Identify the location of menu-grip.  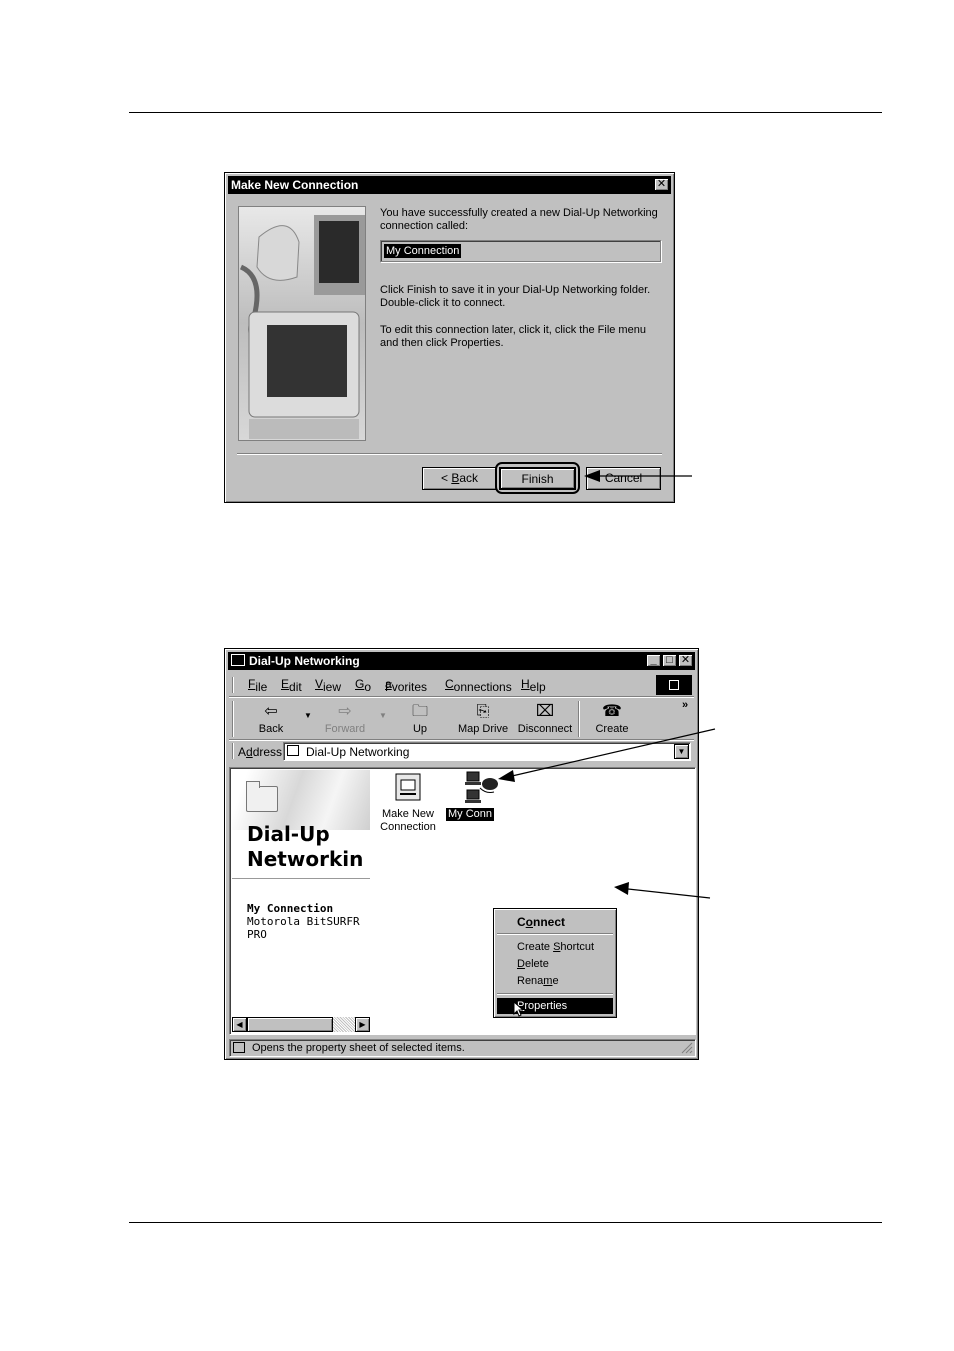
(233, 685).